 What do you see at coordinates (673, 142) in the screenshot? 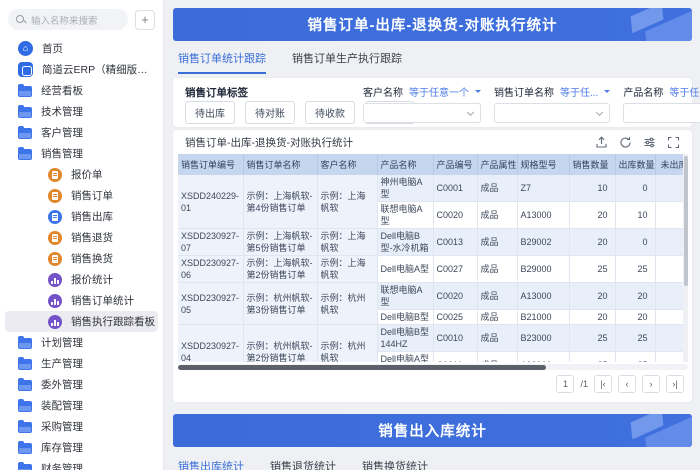
I see `fullscreen-icon` at bounding box center [673, 142].